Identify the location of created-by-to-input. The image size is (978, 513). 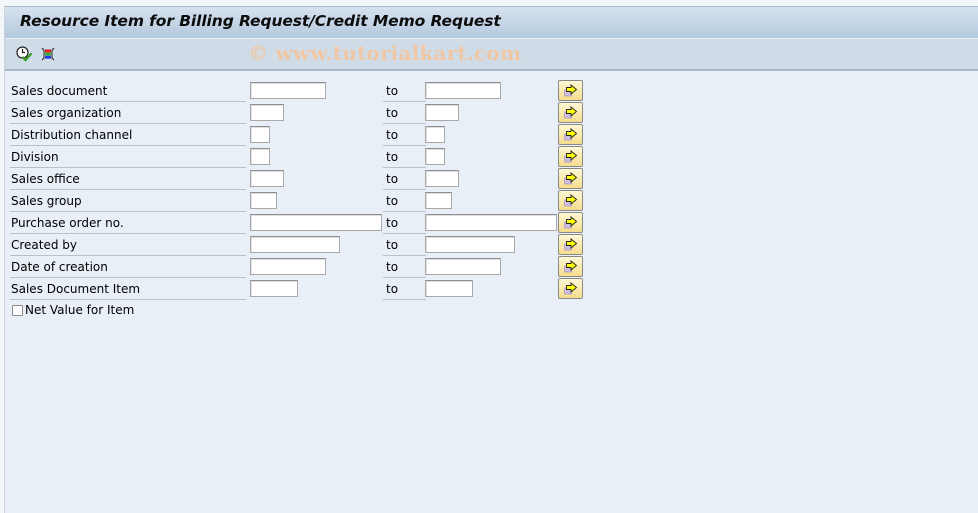
(470, 244).